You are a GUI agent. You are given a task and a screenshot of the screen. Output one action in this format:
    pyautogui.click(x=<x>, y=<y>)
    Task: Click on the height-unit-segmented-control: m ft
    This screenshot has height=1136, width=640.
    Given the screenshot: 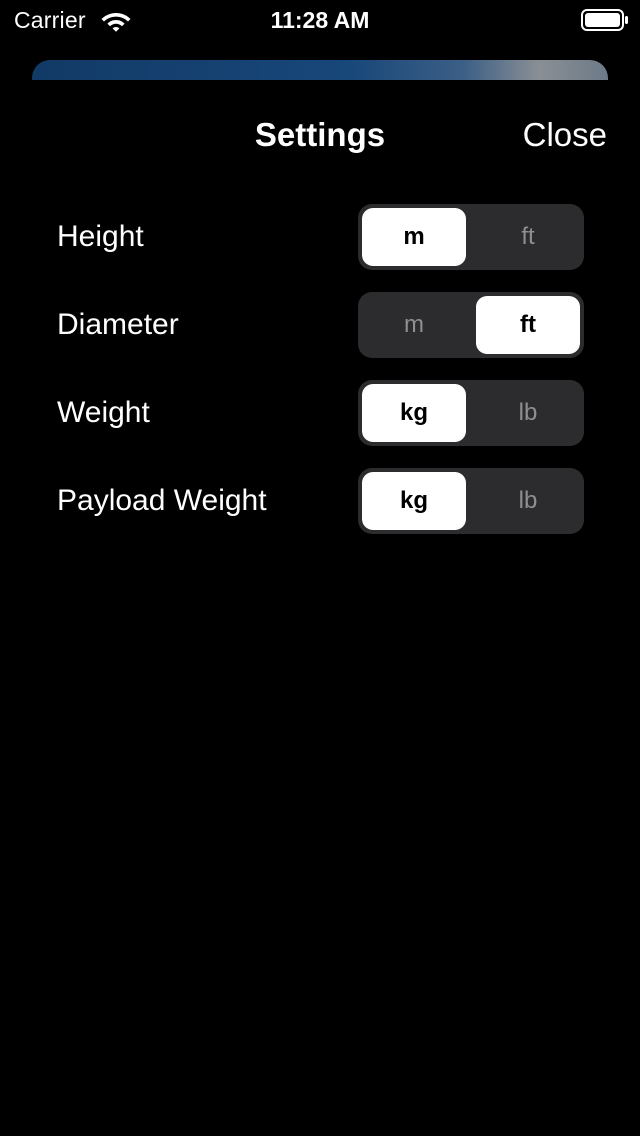 What is the action you would take?
    pyautogui.click(x=471, y=237)
    